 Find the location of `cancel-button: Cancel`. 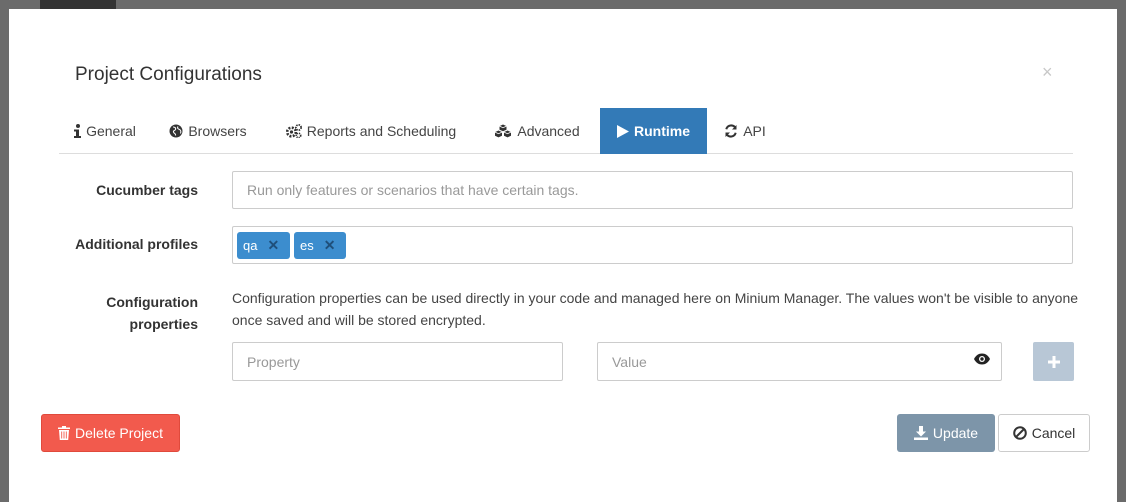

cancel-button: Cancel is located at coordinates (1044, 433).